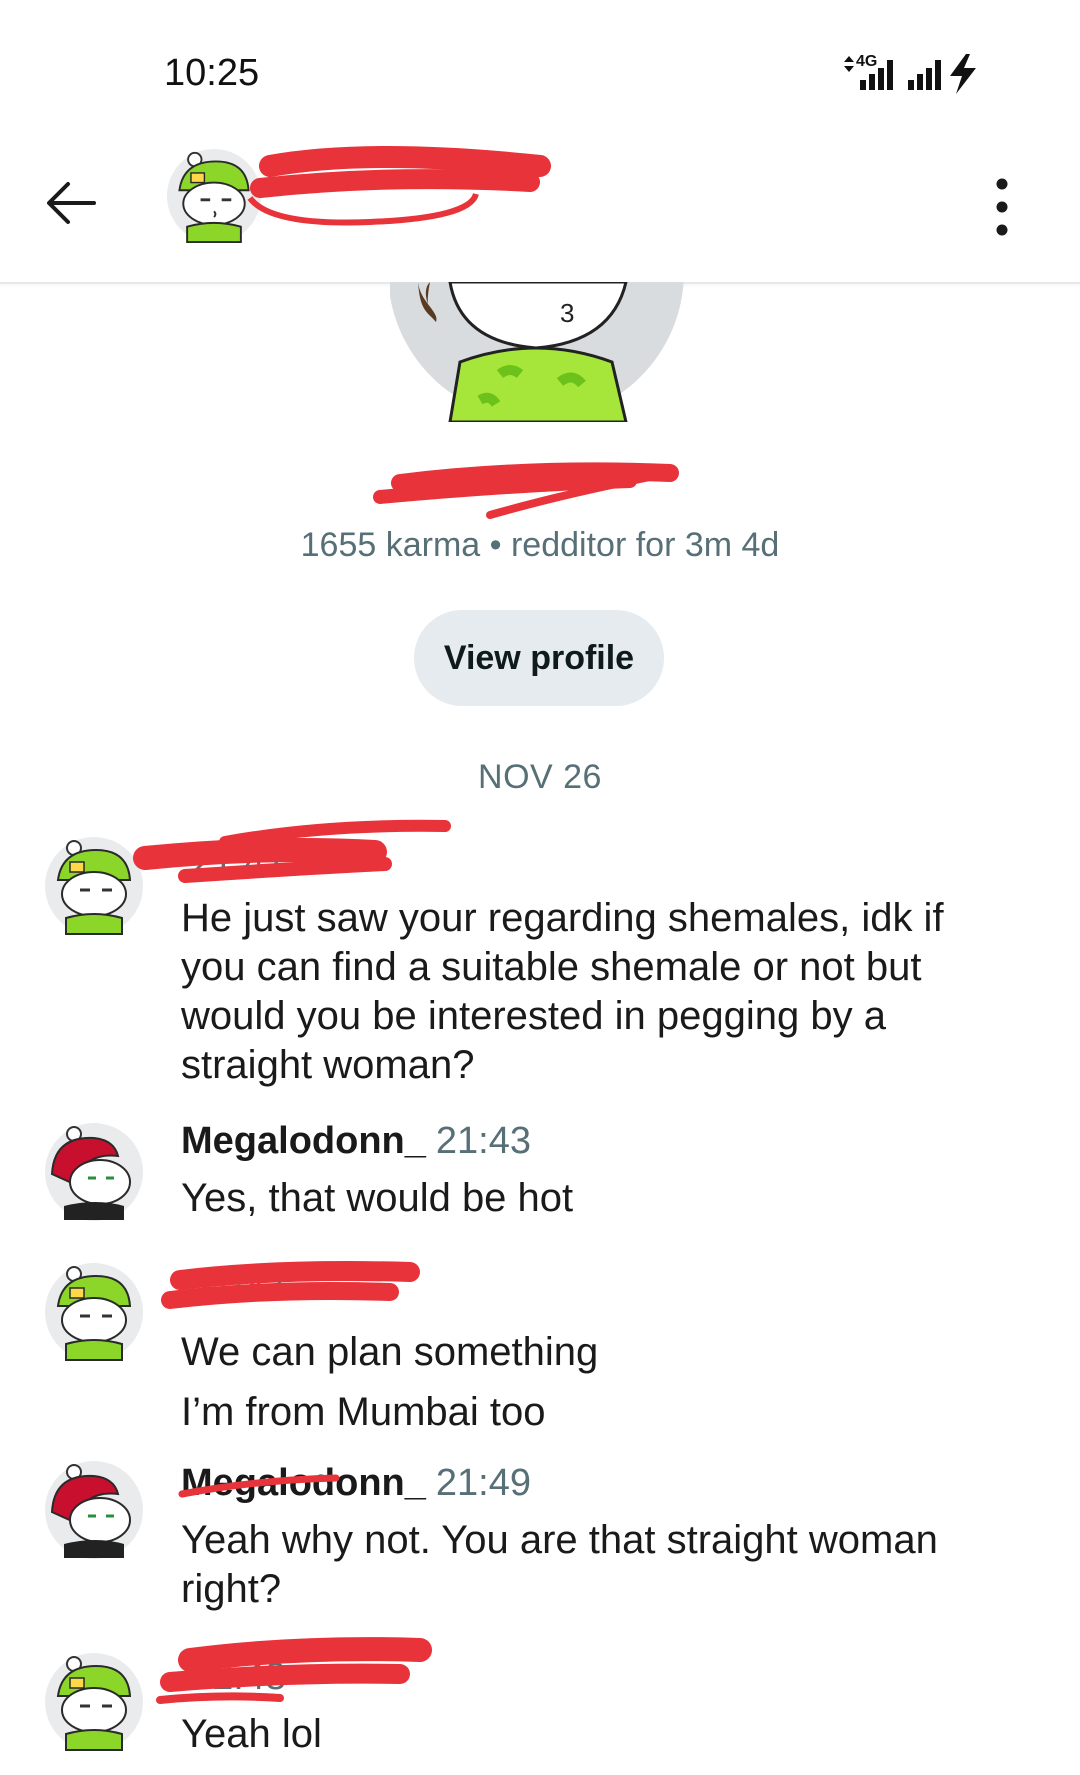 Image resolution: width=1080 pixels, height=1775 pixels. What do you see at coordinates (303, 1141) in the screenshot?
I see `message-author: Megalodonn_` at bounding box center [303, 1141].